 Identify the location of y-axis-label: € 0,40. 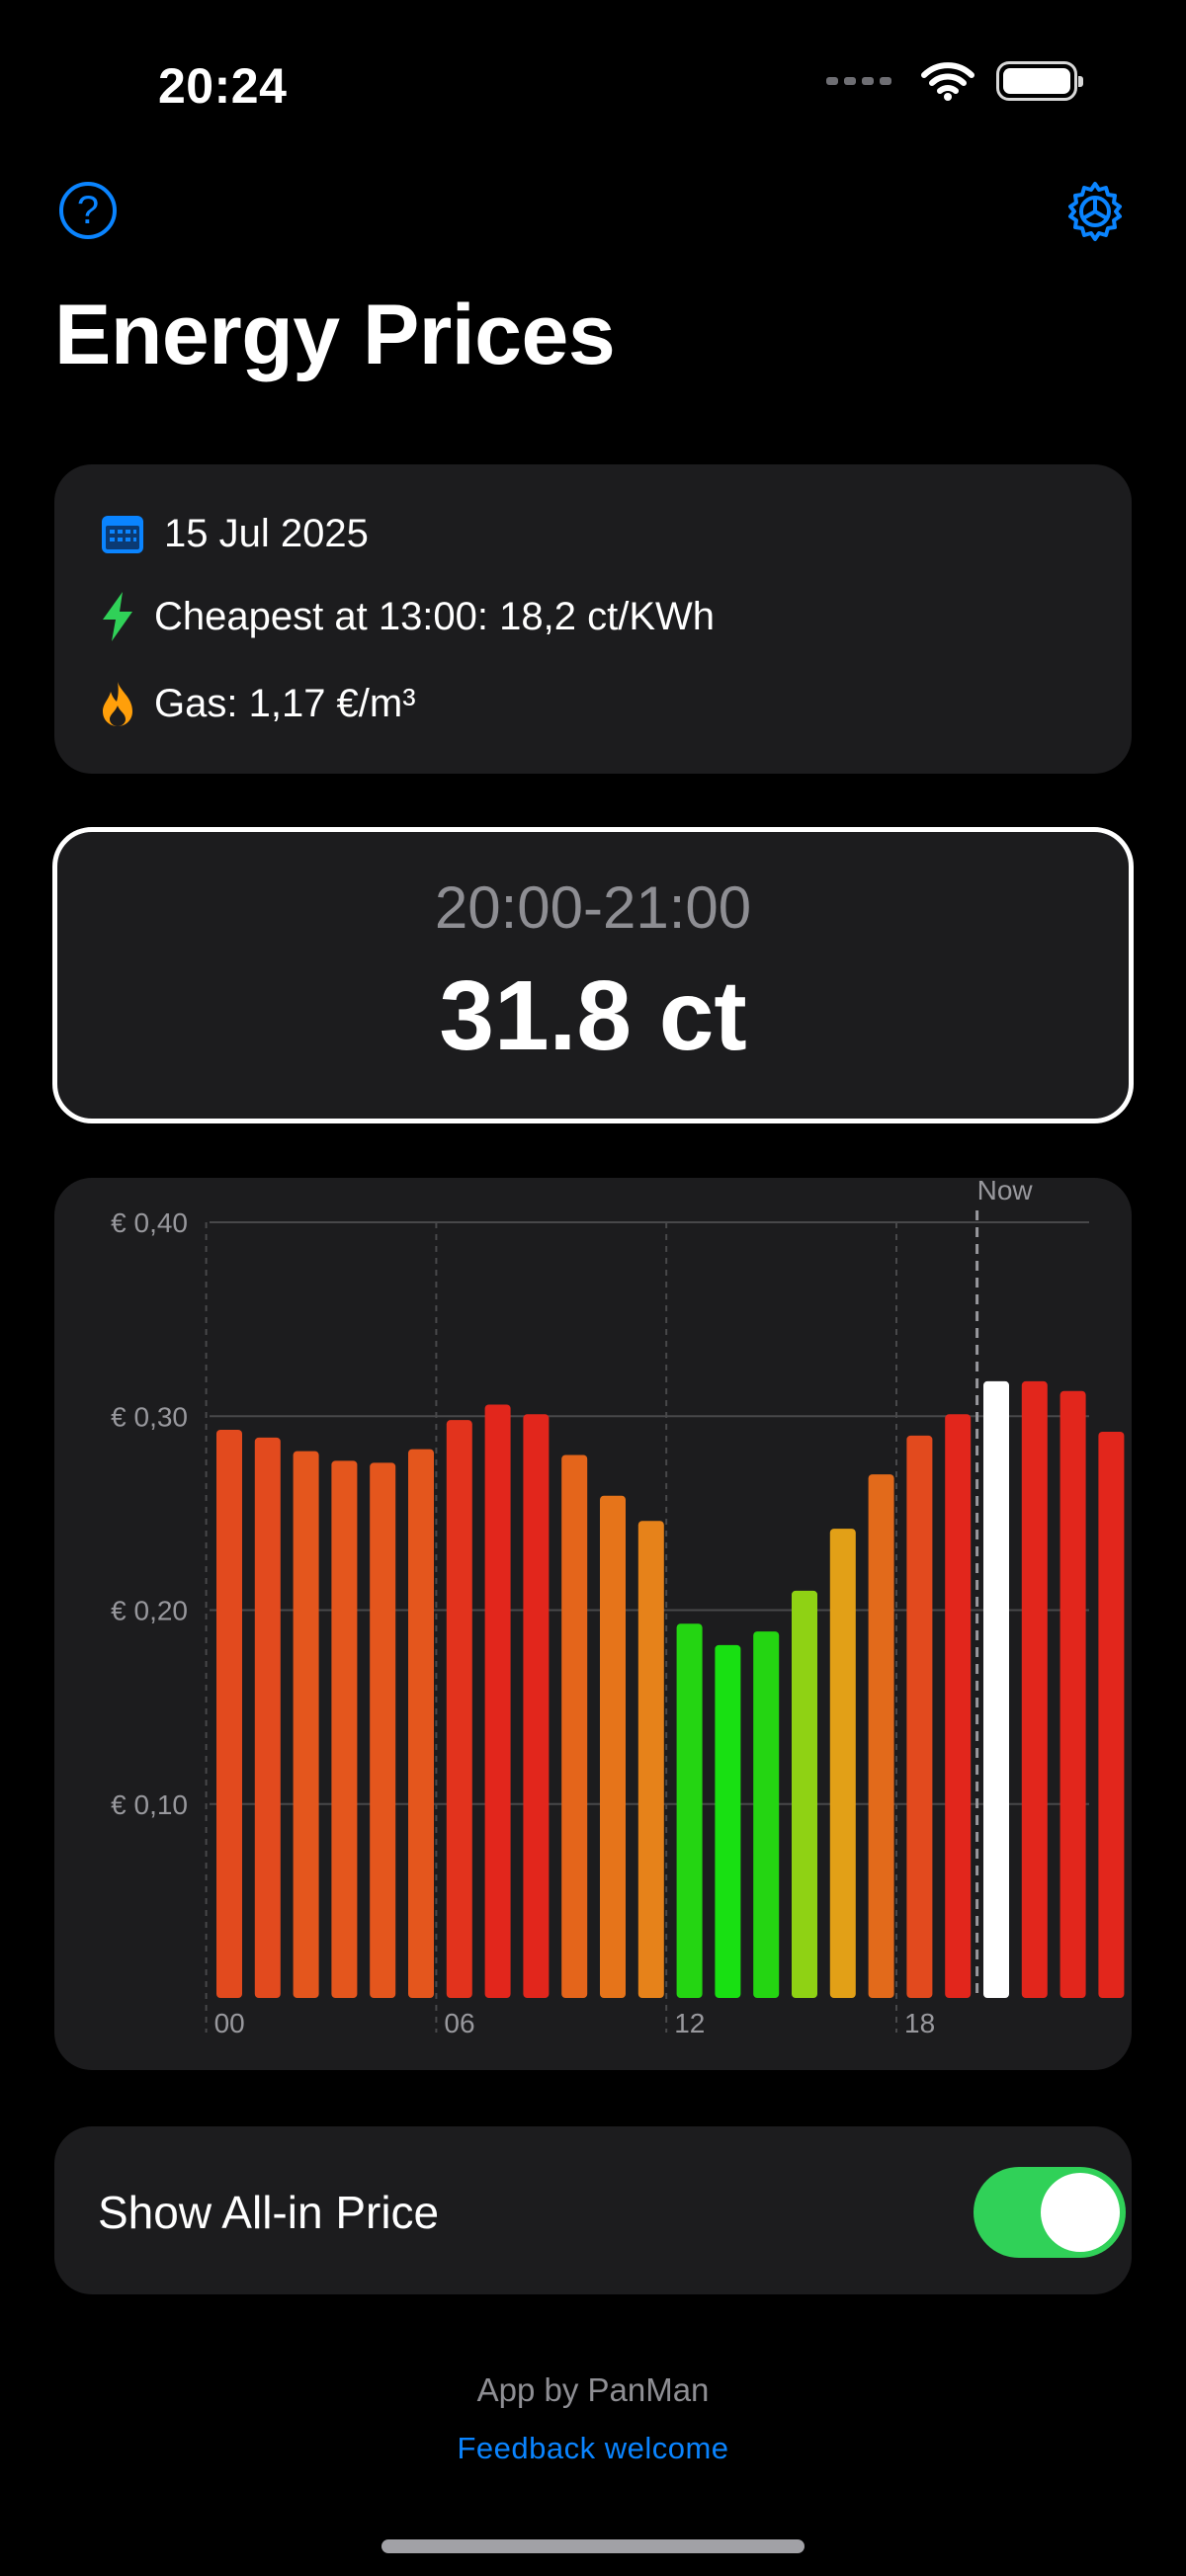
(149, 1222).